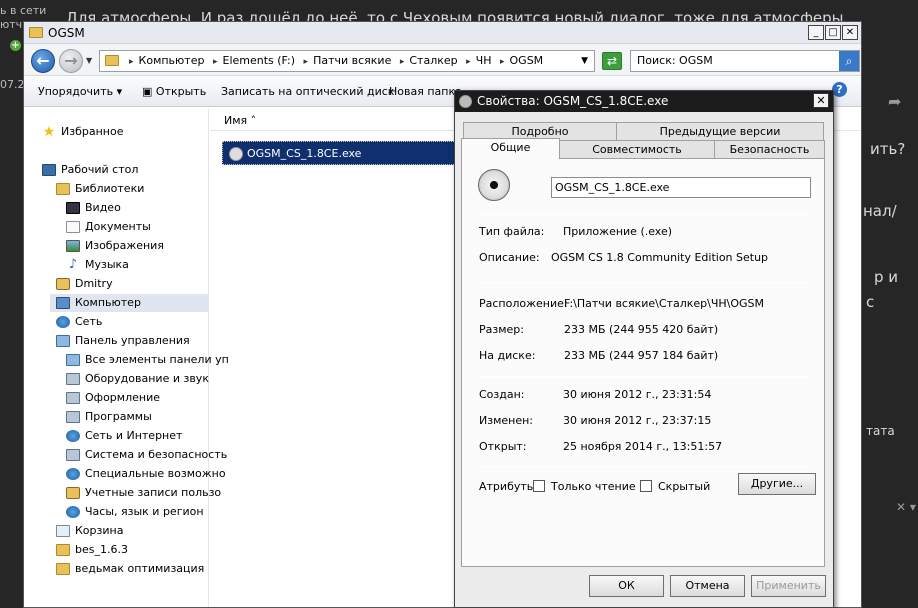 This screenshot has width=918, height=608. Describe the element at coordinates (113, 398) in the screenshot. I see `sidebar-item-appearance: Оформление` at that location.